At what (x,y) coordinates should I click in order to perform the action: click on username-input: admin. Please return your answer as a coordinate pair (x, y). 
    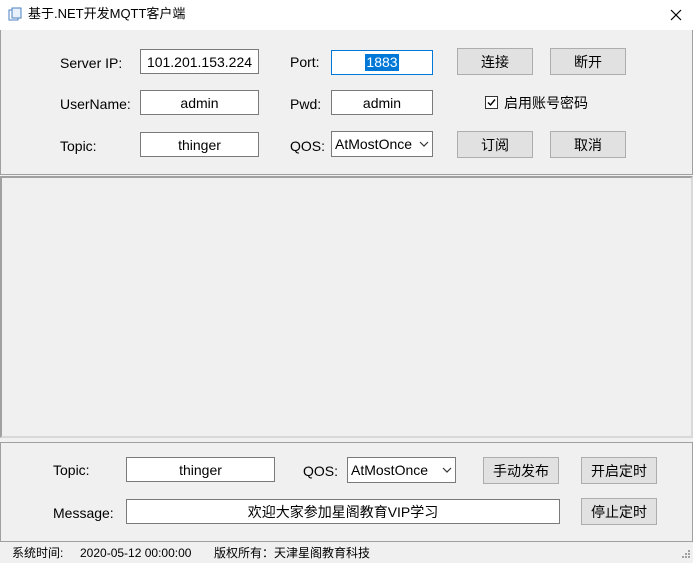
    Looking at the image, I should click on (199, 102).